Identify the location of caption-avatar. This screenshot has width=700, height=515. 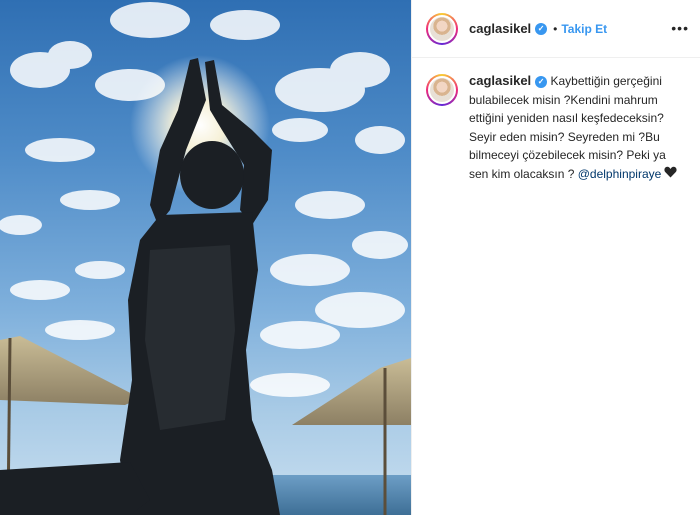
(442, 90).